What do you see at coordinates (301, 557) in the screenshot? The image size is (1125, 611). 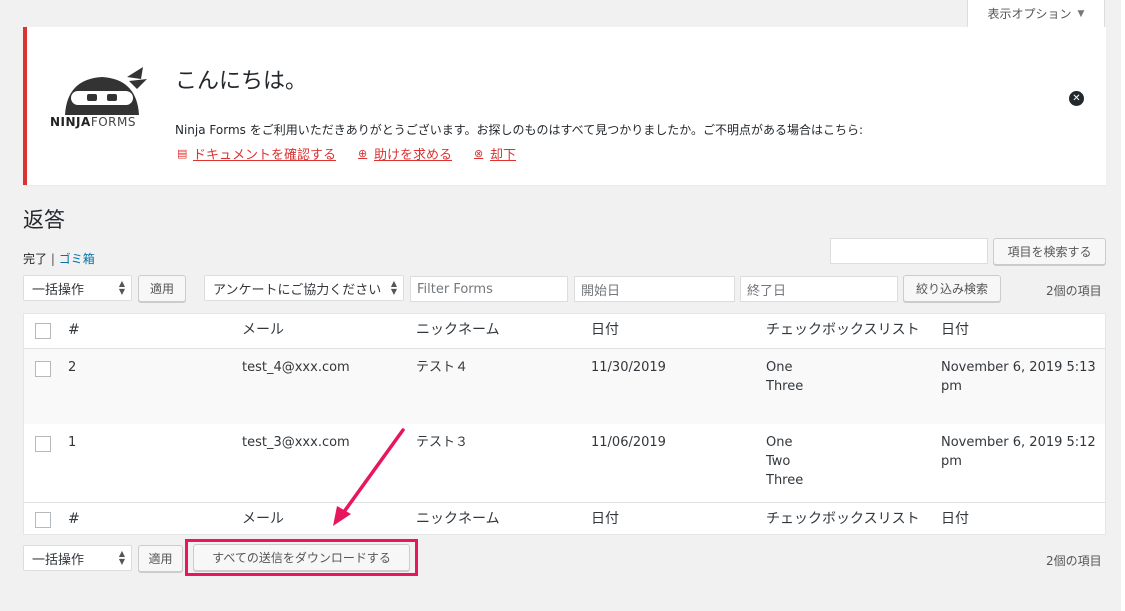 I see `download-highlight-box` at bounding box center [301, 557].